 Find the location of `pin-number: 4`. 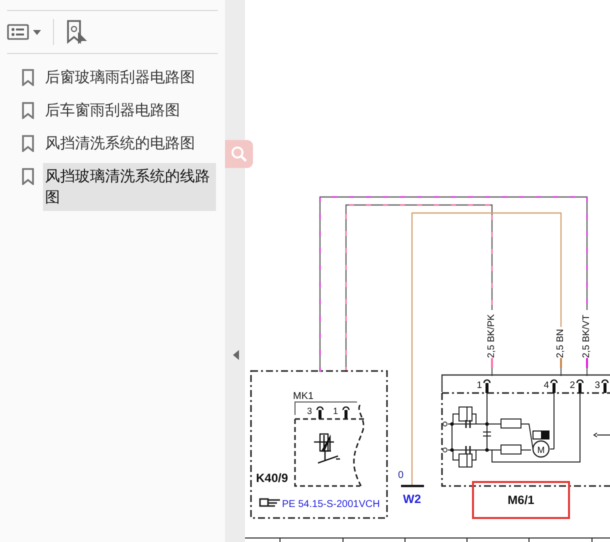

pin-number: 4 is located at coordinates (546, 385).